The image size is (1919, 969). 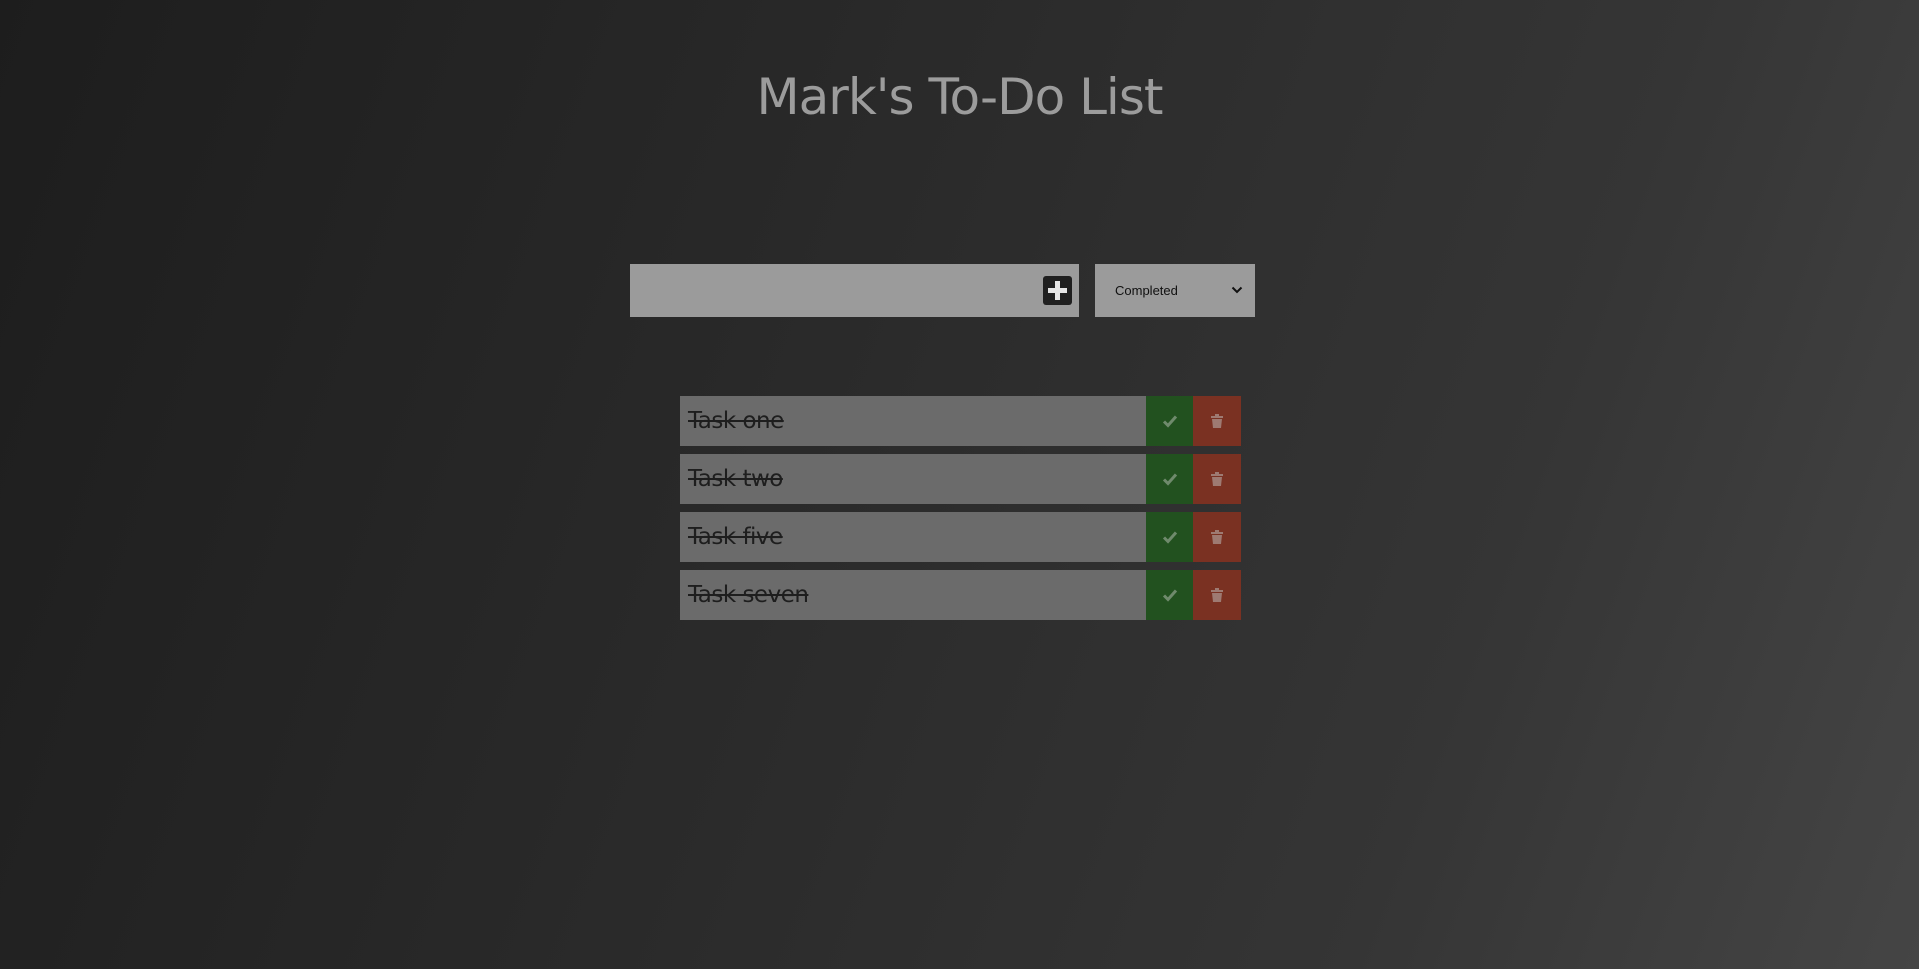 What do you see at coordinates (913, 421) in the screenshot?
I see `todo-text: Task one` at bounding box center [913, 421].